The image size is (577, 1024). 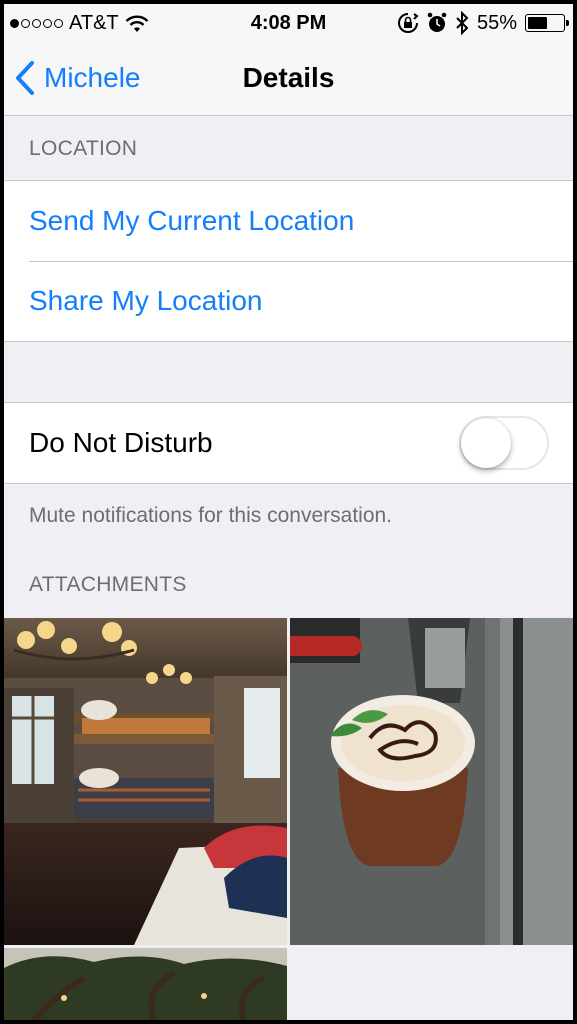 I want to click on navigation-bar: Michele Details, so click(x=288, y=80).